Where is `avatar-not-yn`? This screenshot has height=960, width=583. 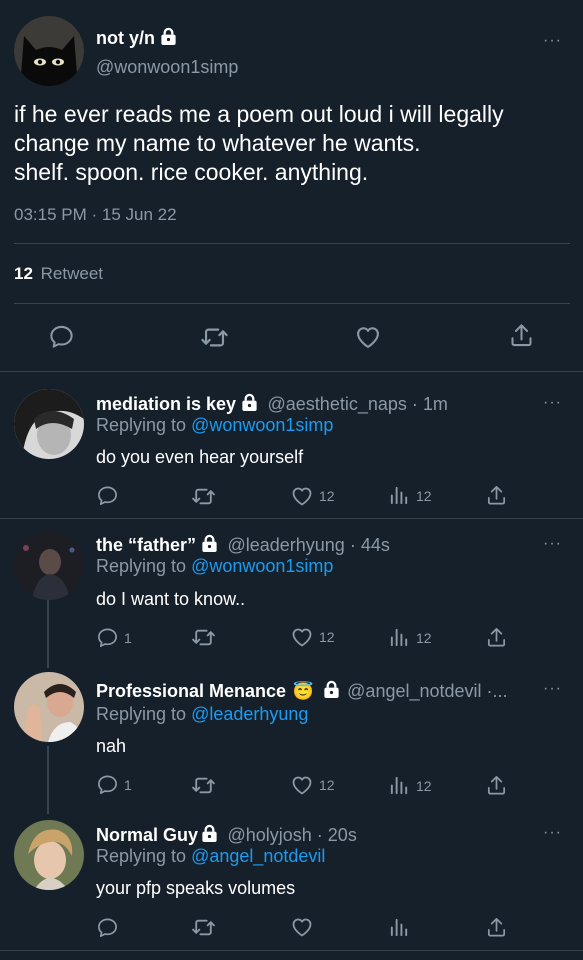 avatar-not-yn is located at coordinates (49, 51).